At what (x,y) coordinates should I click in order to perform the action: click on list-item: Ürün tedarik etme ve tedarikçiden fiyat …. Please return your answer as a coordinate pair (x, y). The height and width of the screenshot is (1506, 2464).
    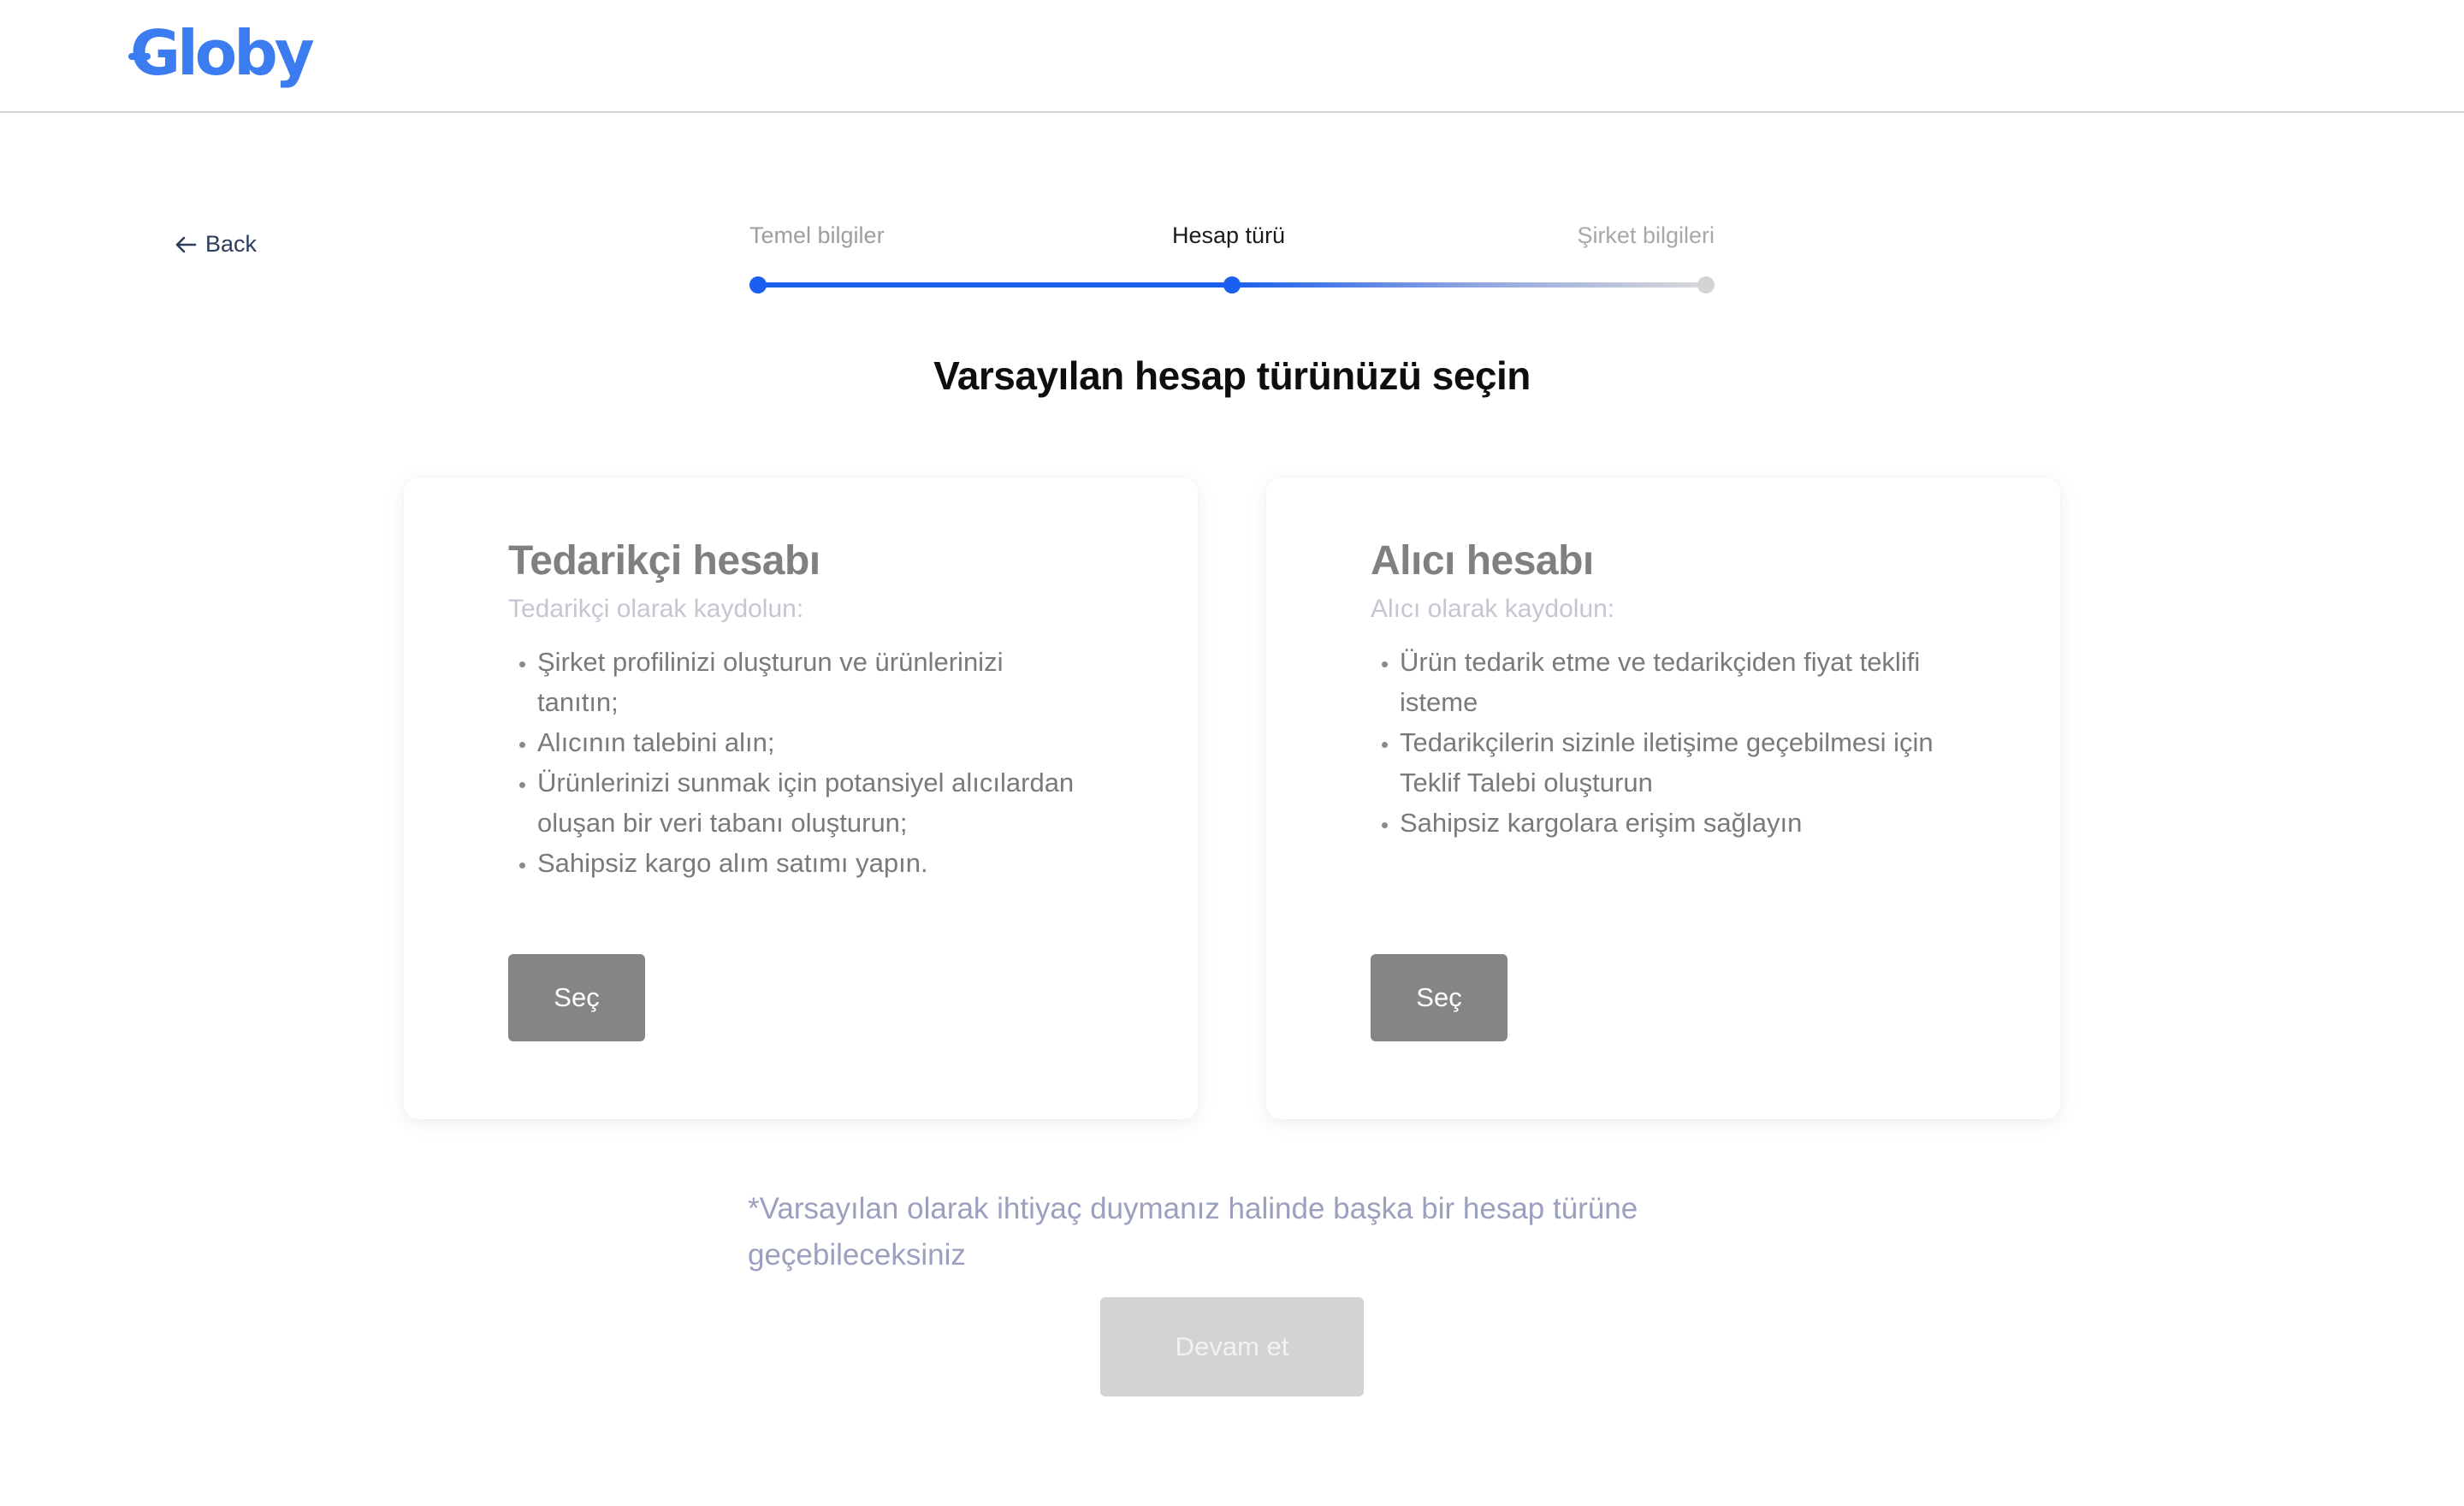
    Looking at the image, I should click on (1673, 682).